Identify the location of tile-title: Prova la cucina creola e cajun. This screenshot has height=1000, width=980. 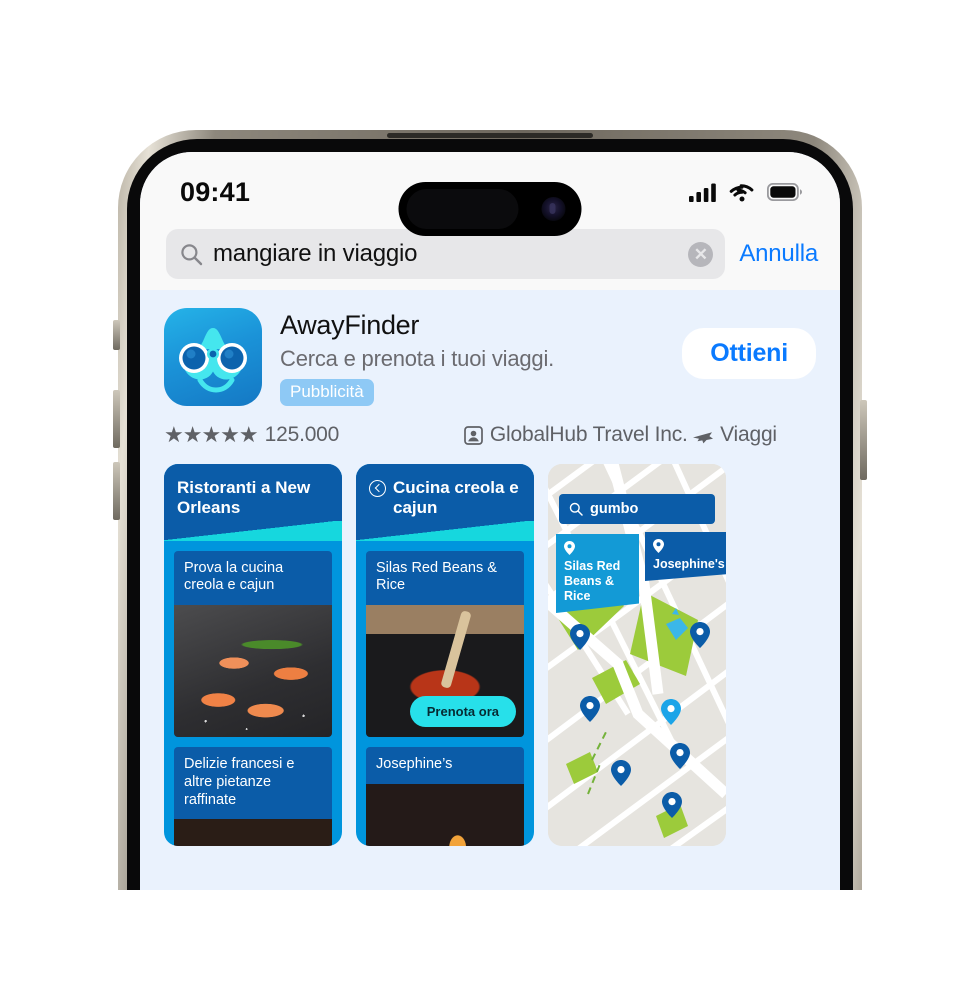
(234, 576).